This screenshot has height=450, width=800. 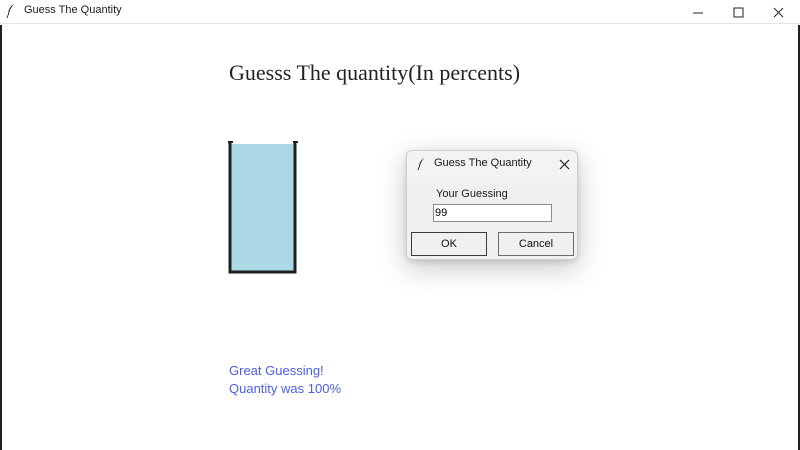 I want to click on title-bar: Guess The Quantity, so click(x=400, y=12).